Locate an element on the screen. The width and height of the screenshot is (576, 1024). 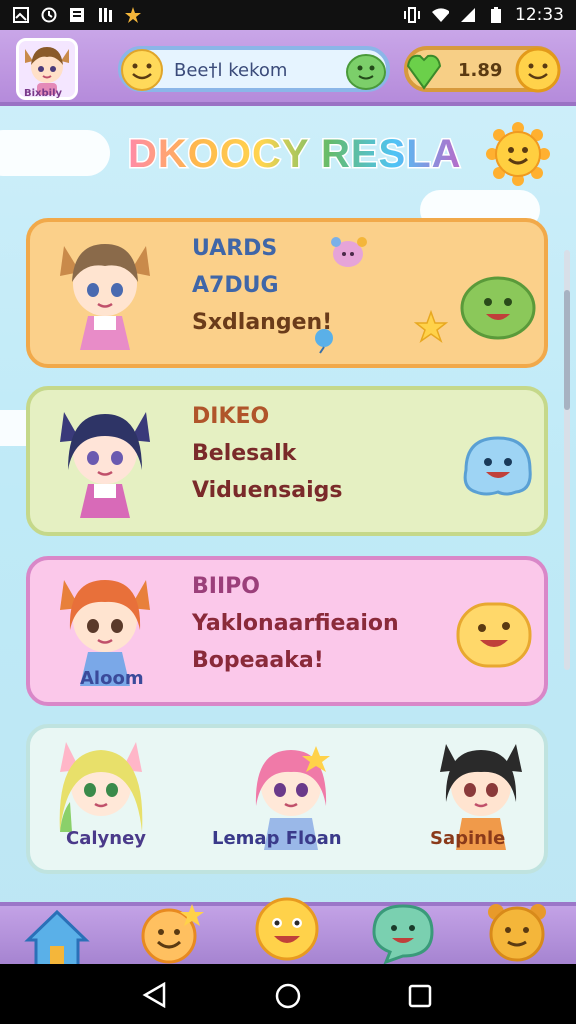
top-bar: Bixbily Bee†l kekom 1.89 is located at coordinates (288, 68).